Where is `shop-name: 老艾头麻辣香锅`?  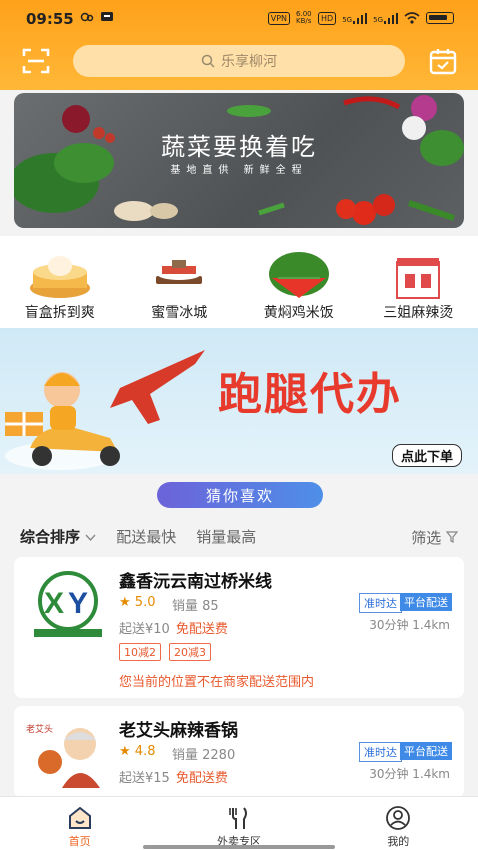
shop-name: 老艾头麻辣香锅 is located at coordinates (178, 731).